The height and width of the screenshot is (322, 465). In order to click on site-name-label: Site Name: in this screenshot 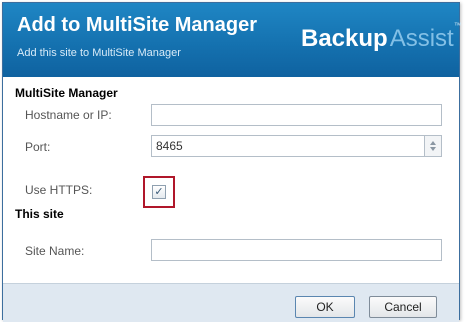, I will do `click(55, 251)`.